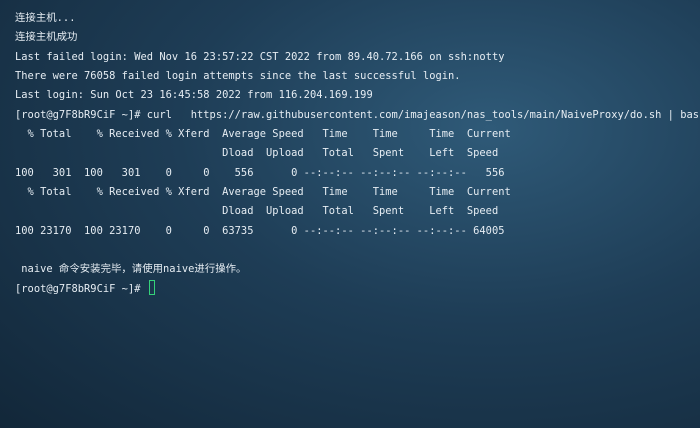 This screenshot has width=700, height=428. Describe the element at coordinates (81, 288) in the screenshot. I see `terminal-prompt: [root@g7F8bR9CiF ~]#` at that location.